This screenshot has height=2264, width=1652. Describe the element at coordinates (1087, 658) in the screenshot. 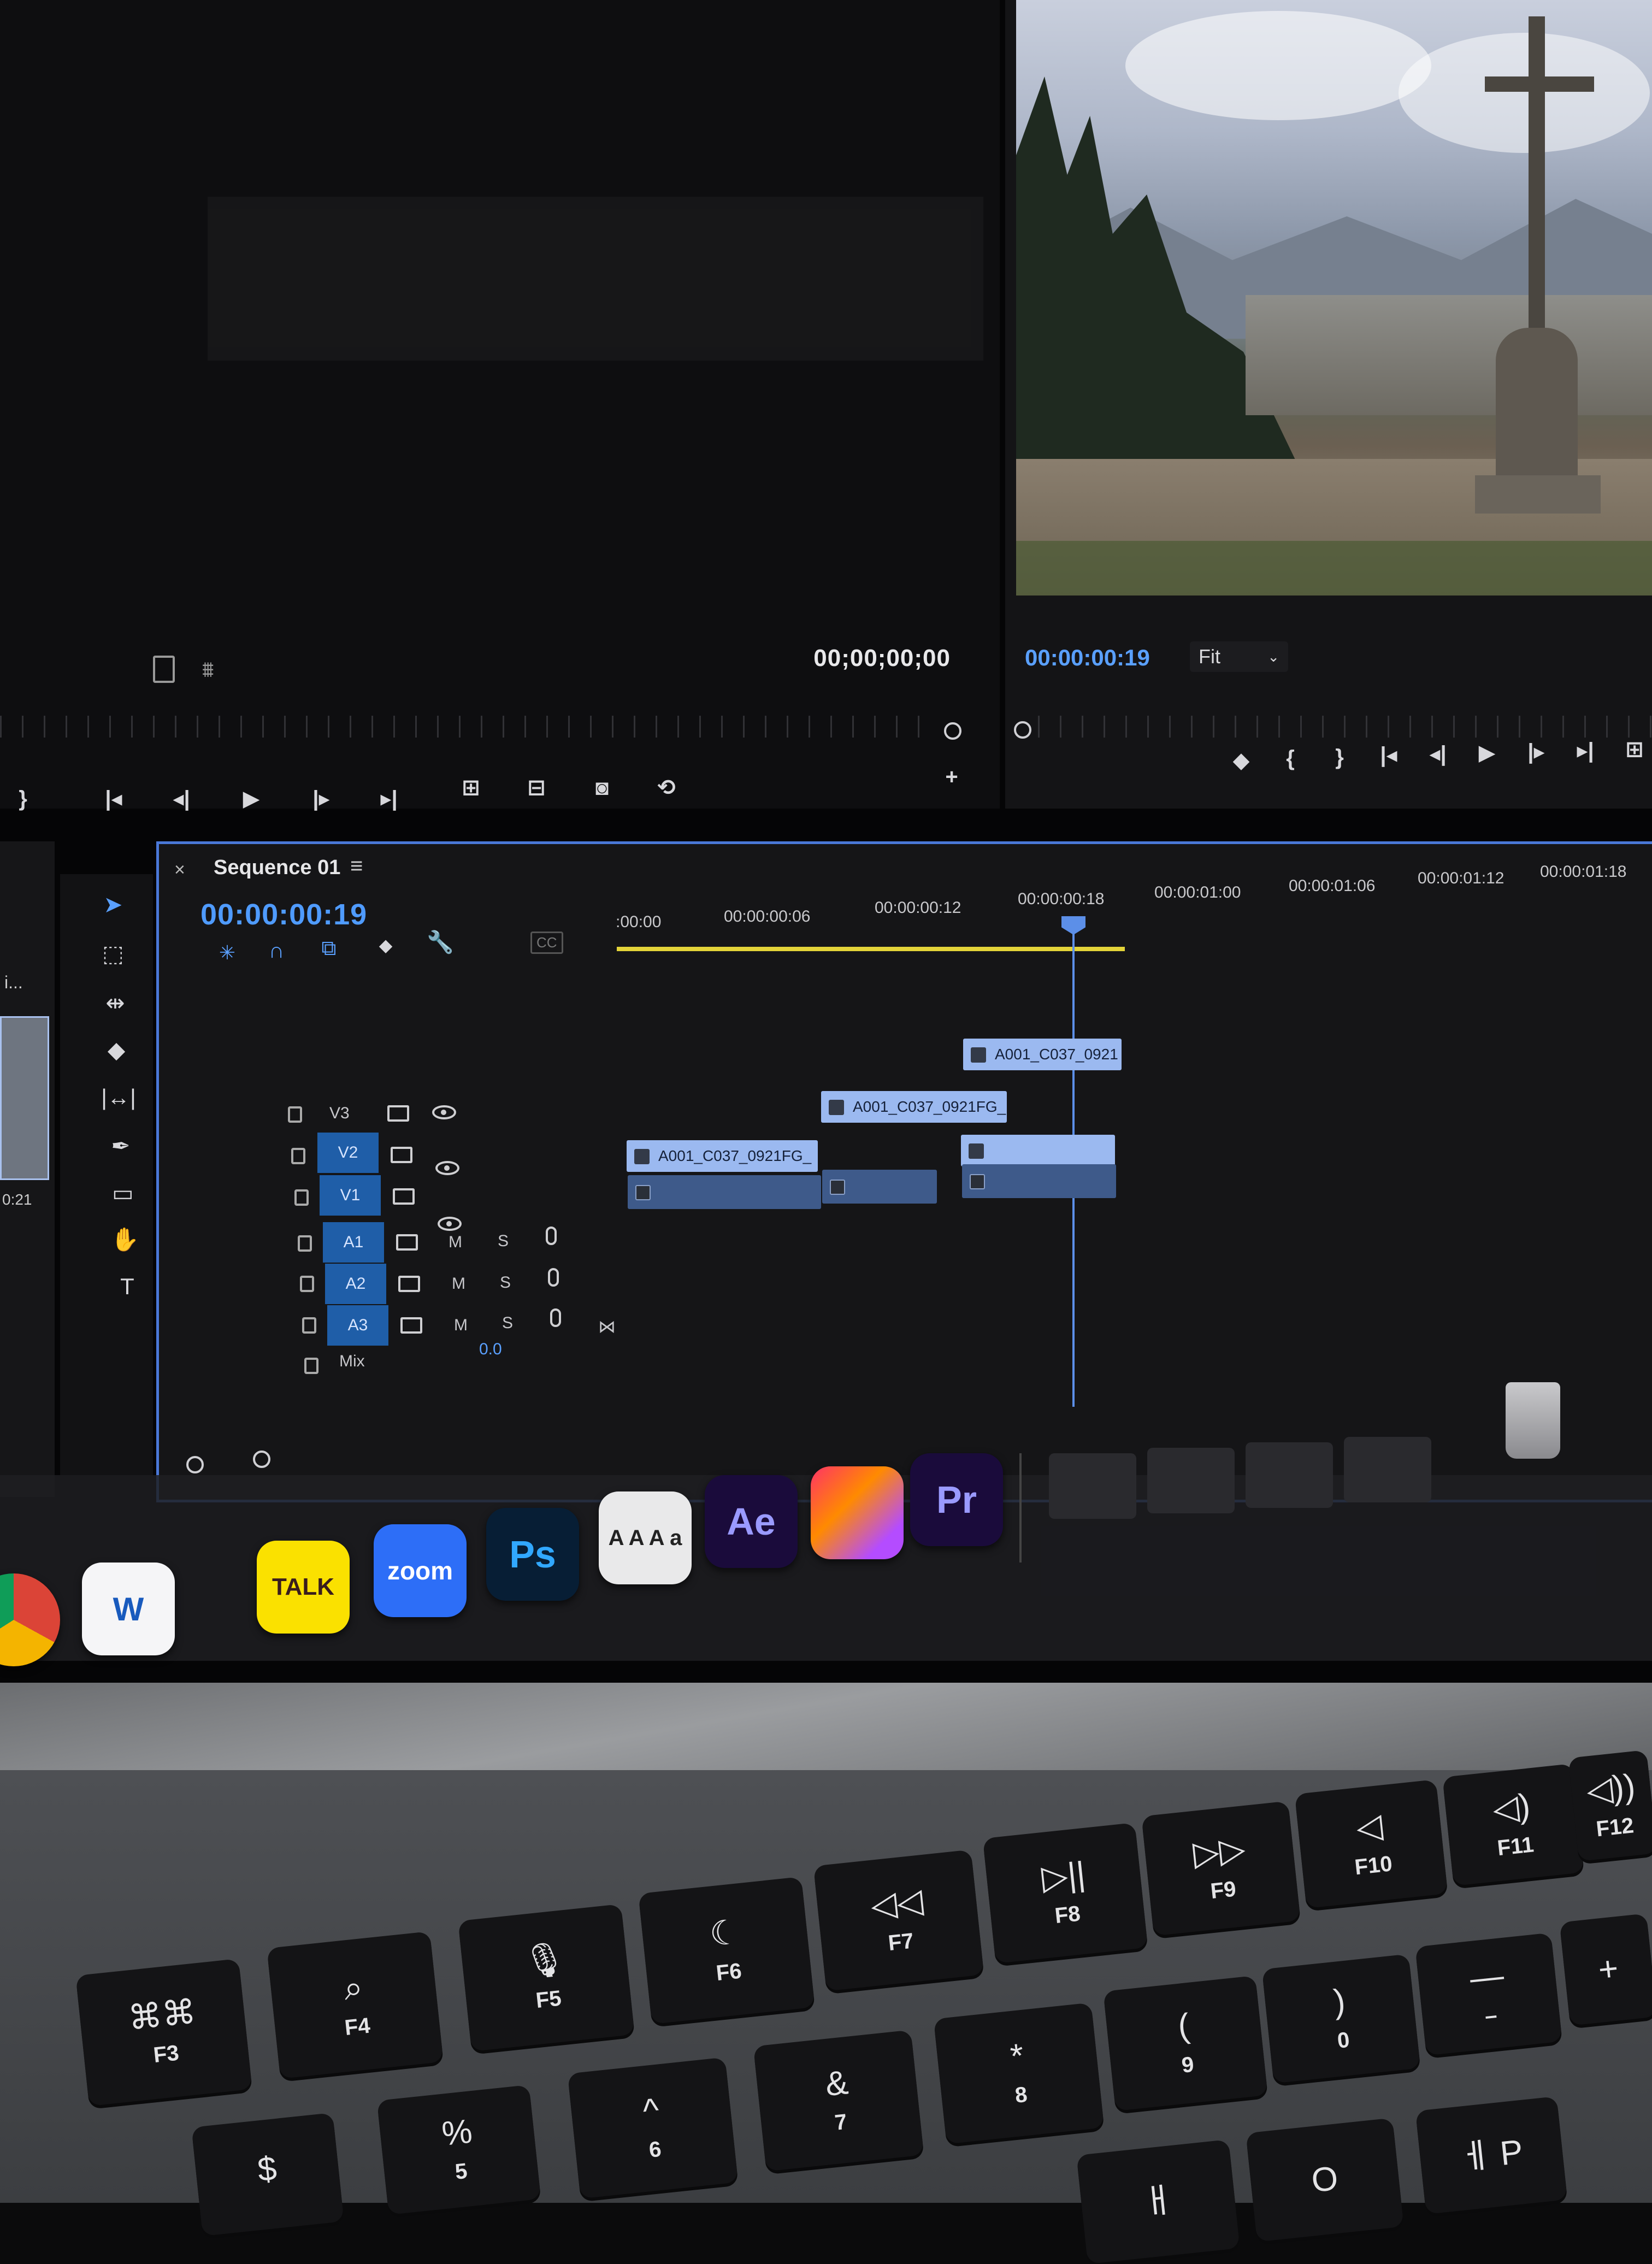

I see `program-timecode: 00:00:00:19` at that location.